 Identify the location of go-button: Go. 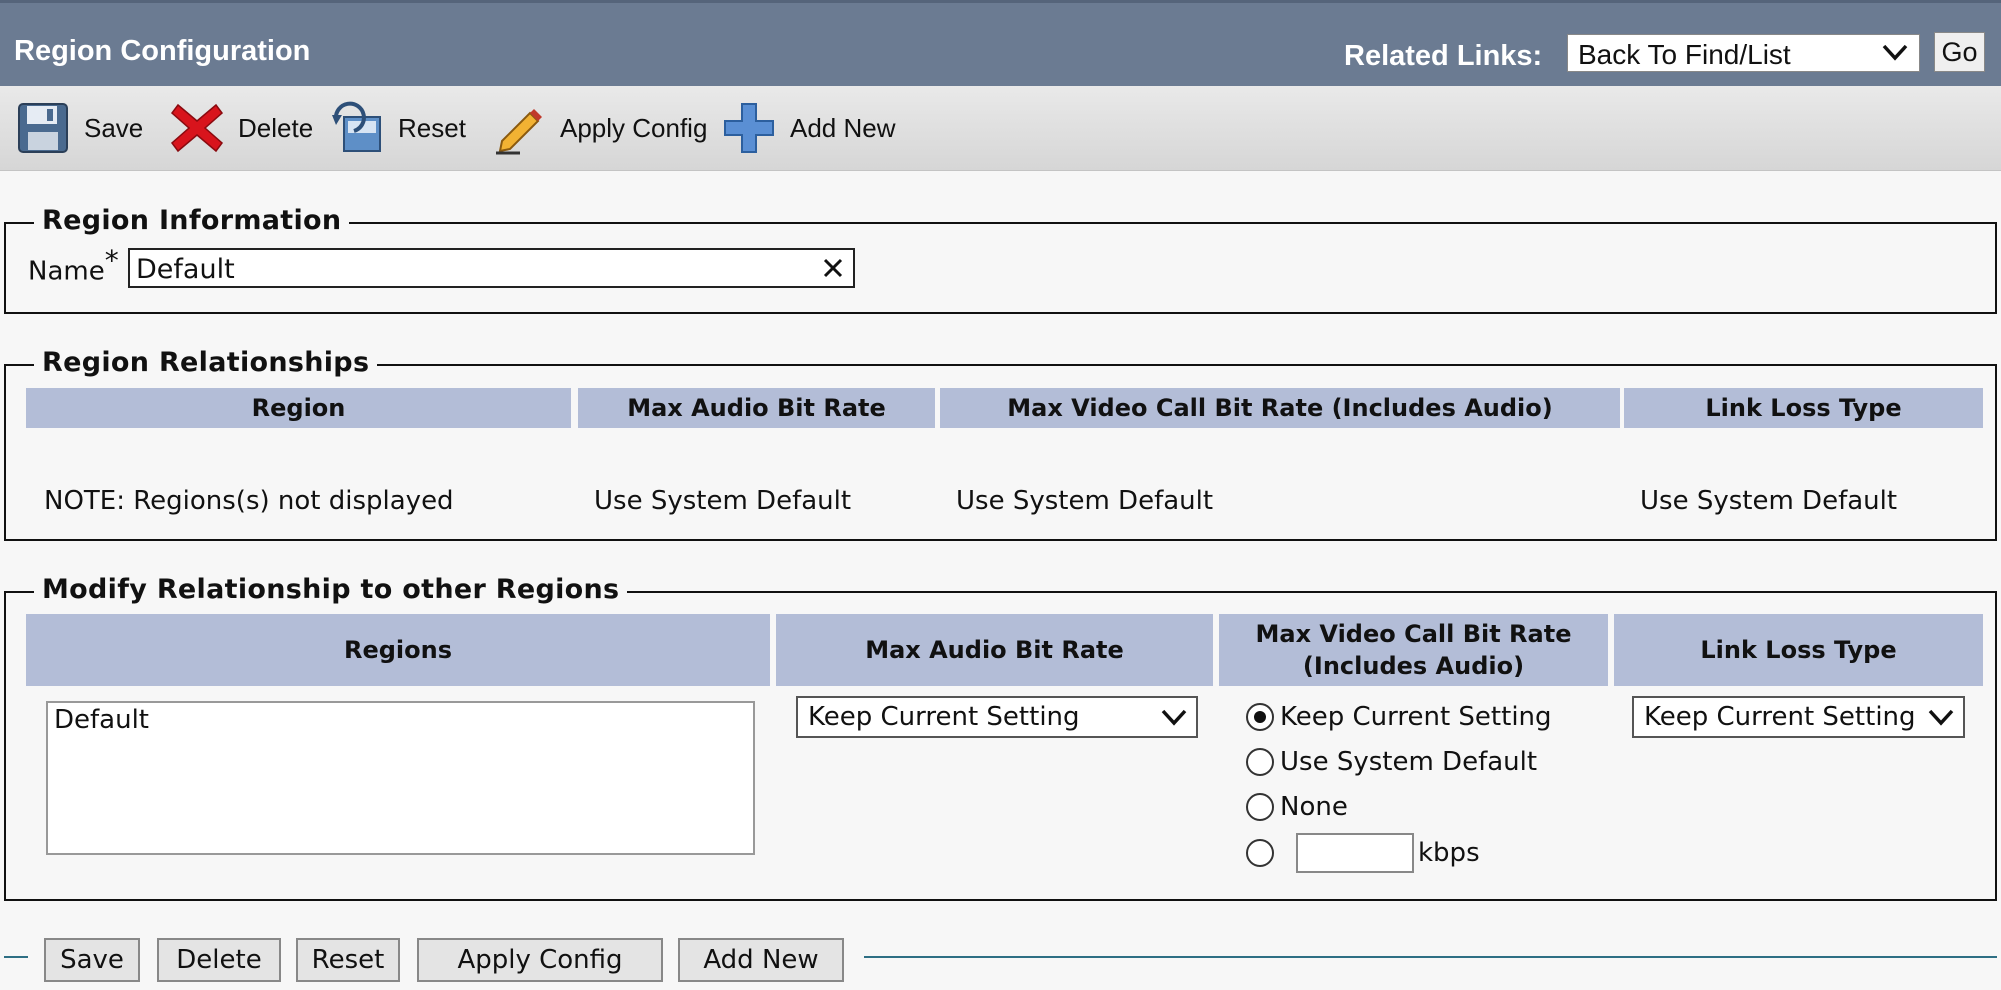
(1959, 52).